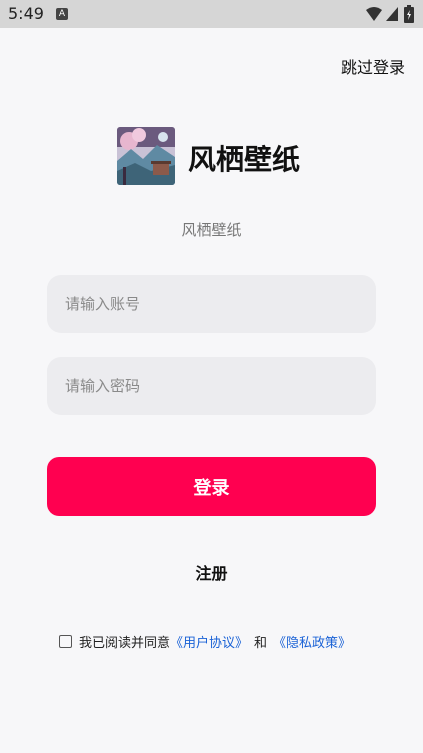 This screenshot has height=753, width=423. Describe the element at coordinates (374, 14) in the screenshot. I see `wifi-icon` at that location.